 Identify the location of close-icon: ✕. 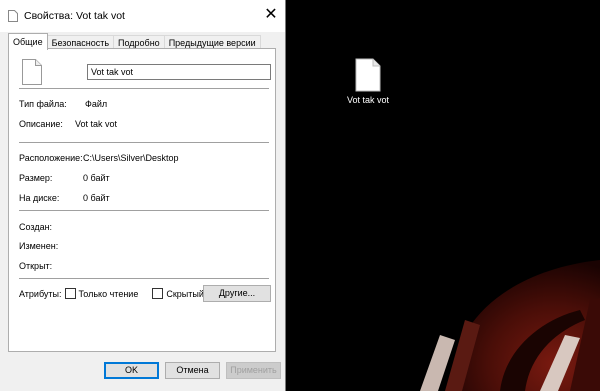
(271, 15).